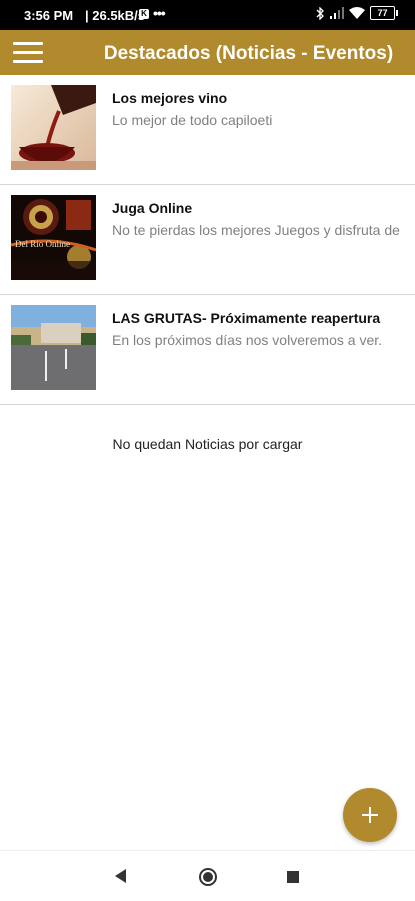  Describe the element at coordinates (207, 444) in the screenshot. I see `no-more-news-message: No quedan Noticias por cargar` at that location.